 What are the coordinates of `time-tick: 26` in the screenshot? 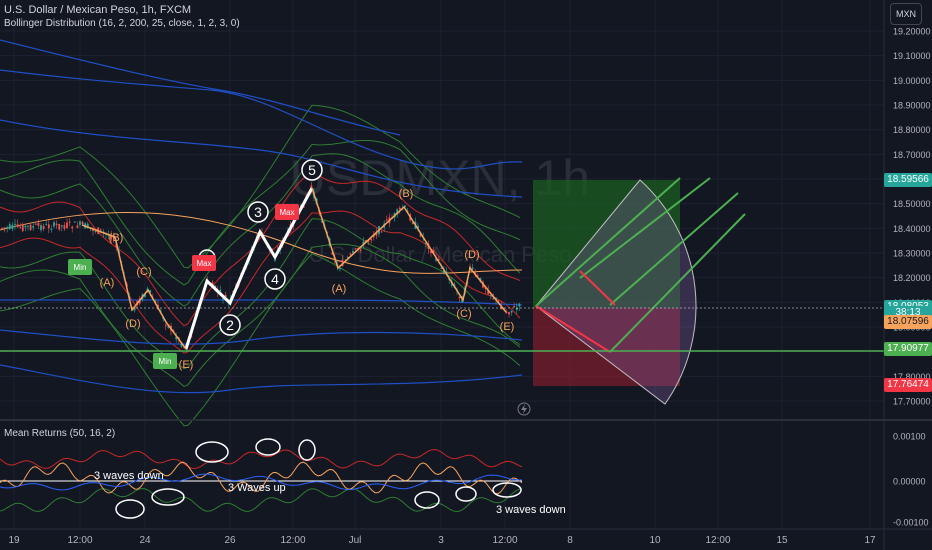 It's located at (230, 540).